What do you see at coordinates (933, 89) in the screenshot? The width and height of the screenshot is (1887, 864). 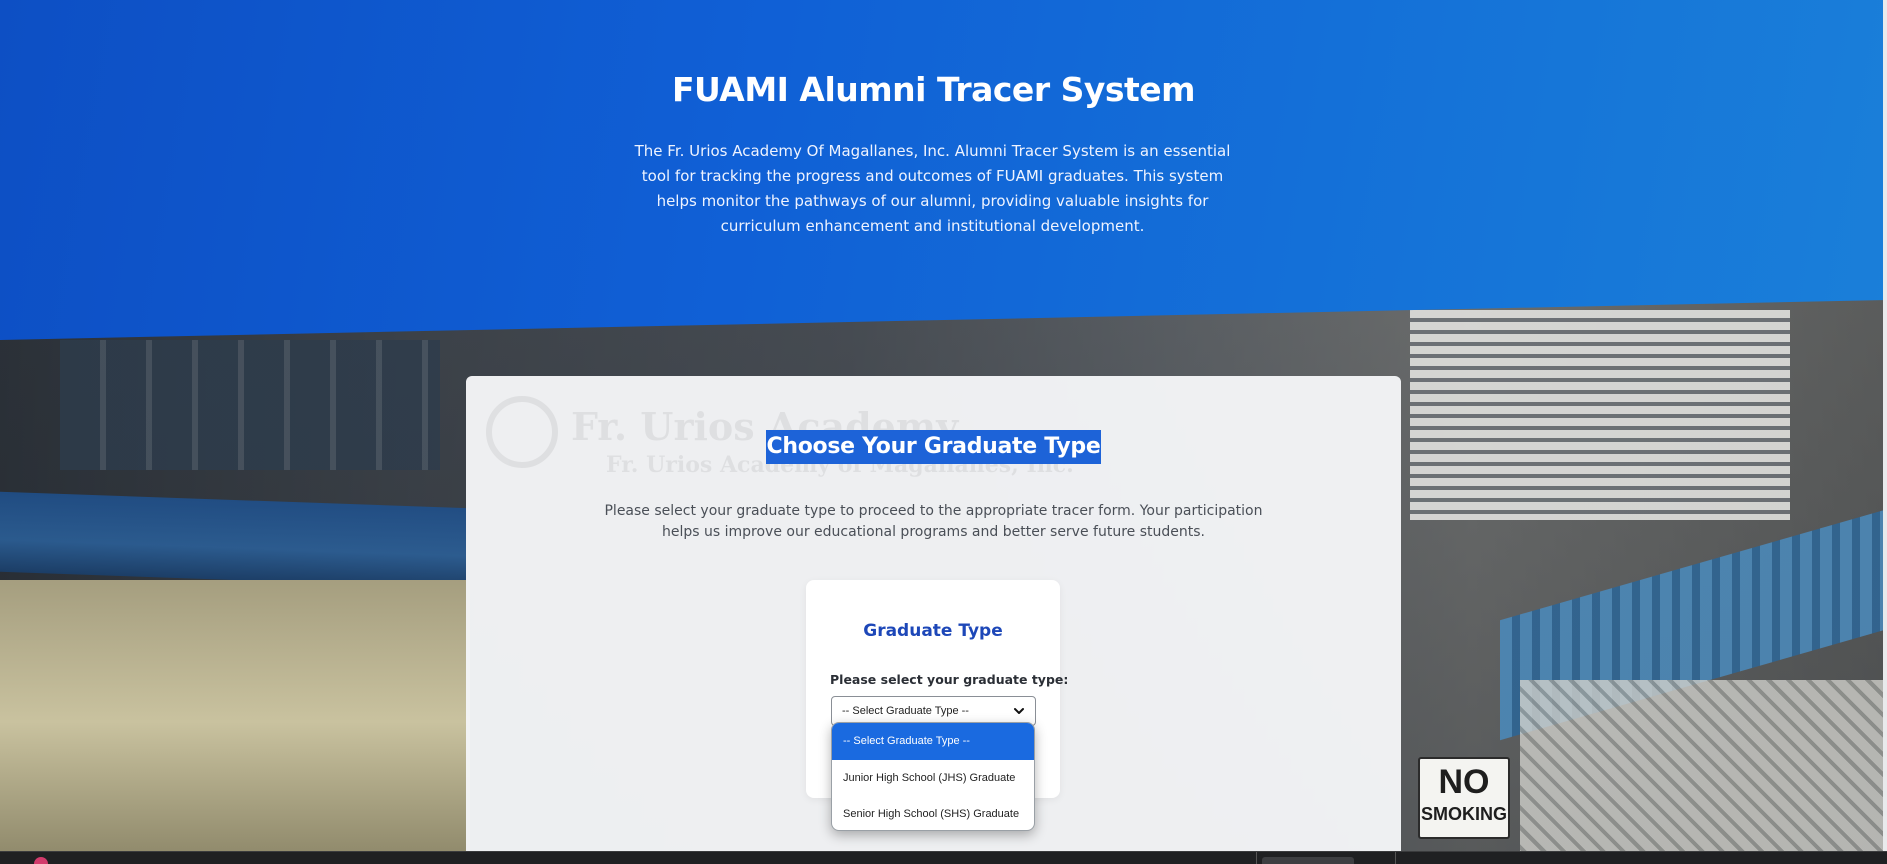 I see `page-title: FUAMI Alumni Tracer System` at bounding box center [933, 89].